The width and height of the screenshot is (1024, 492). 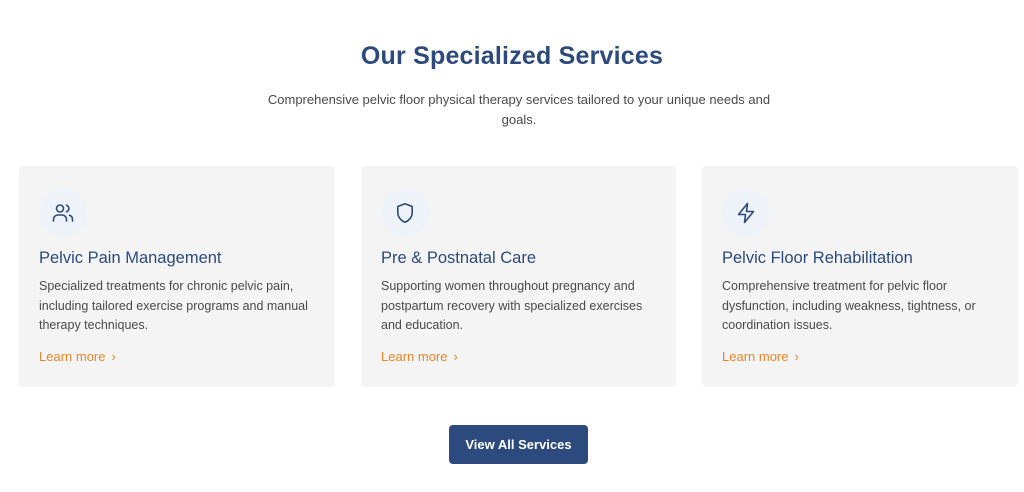 I want to click on view-all-services-button: View All Services, so click(x=518, y=444).